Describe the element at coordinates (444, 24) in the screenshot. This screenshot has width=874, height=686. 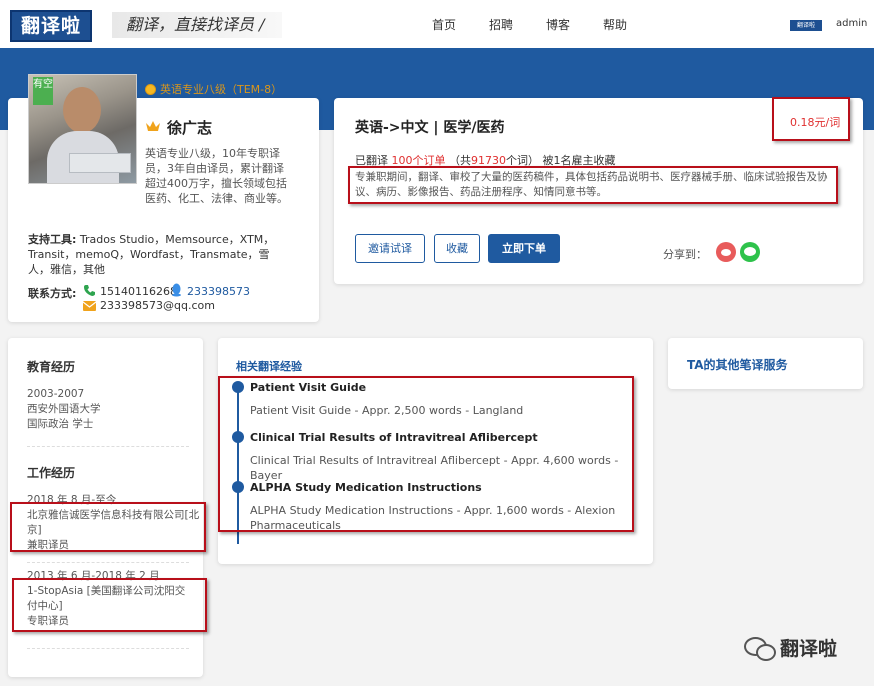
I see `nav-home: 首页` at that location.